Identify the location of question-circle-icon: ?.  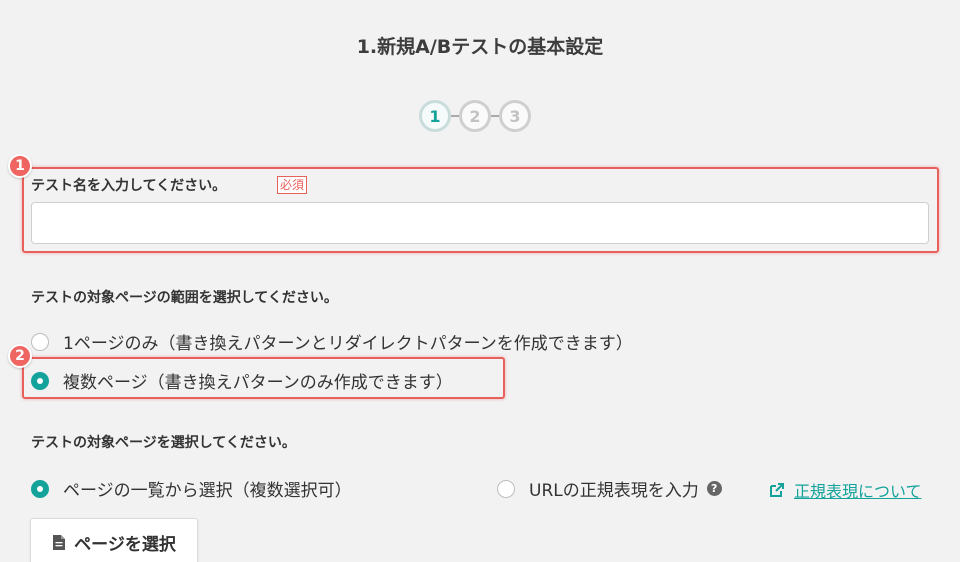
(714, 488).